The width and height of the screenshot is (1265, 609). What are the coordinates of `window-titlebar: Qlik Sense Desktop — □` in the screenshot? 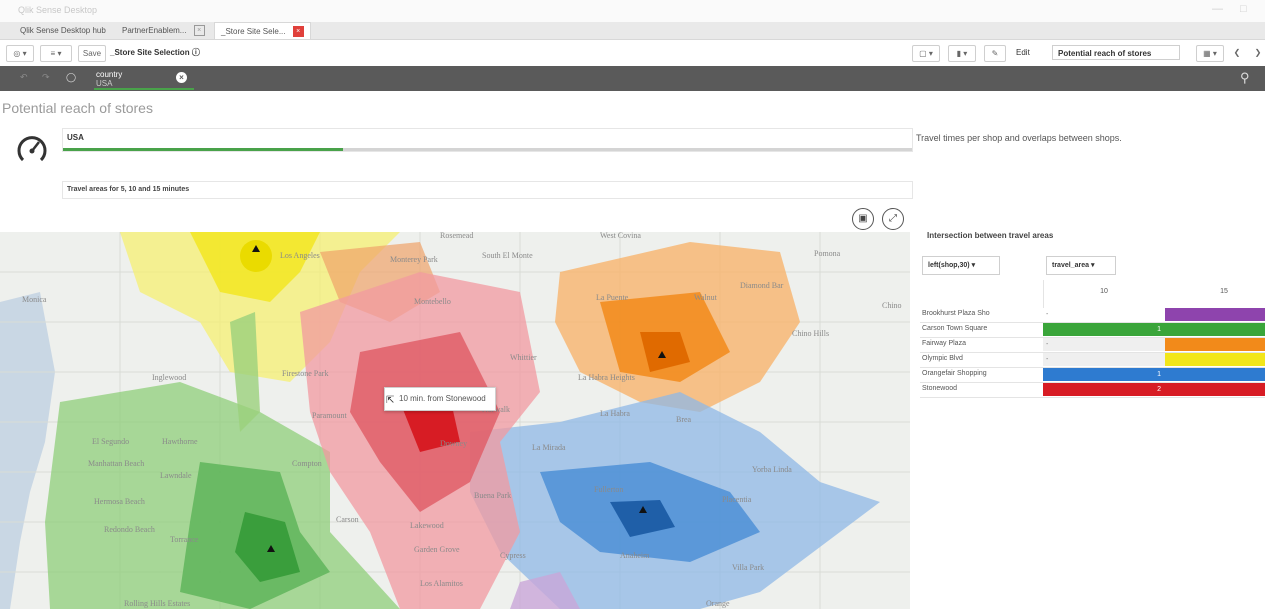 It's located at (632, 11).